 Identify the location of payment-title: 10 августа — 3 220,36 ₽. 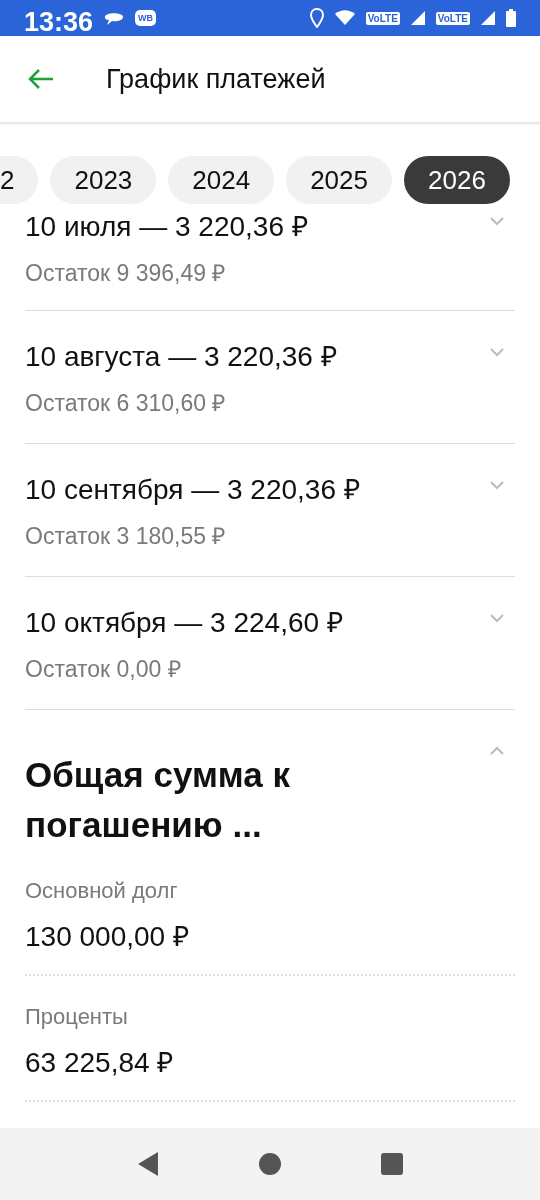
(181, 357).